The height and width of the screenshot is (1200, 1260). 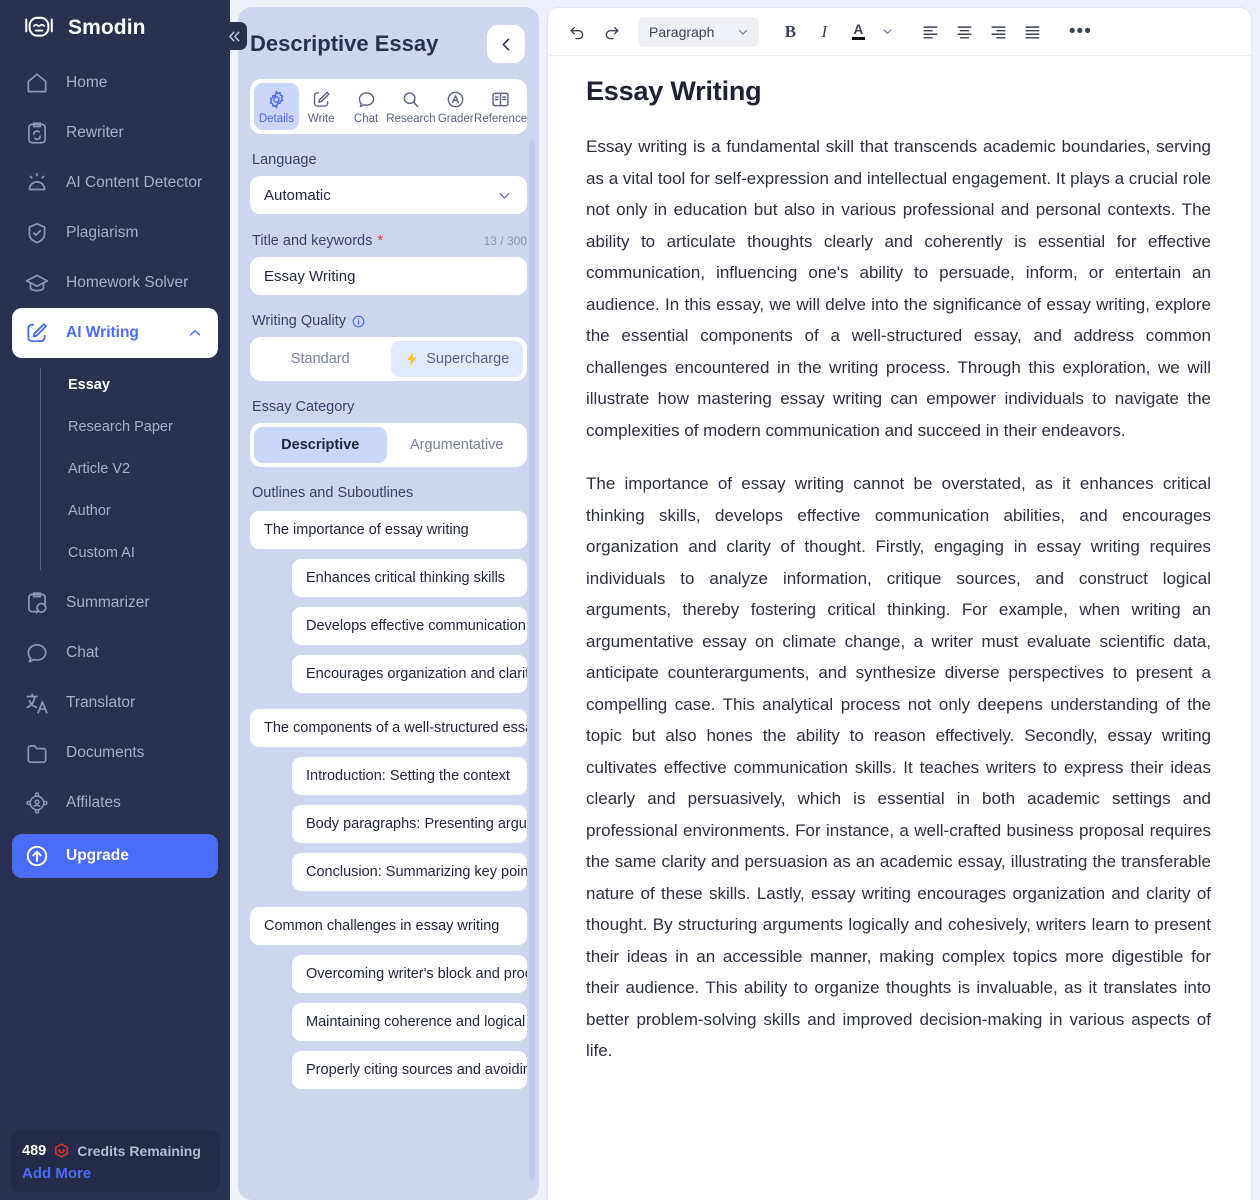 I want to click on credits-label: Credits Remaining, so click(x=139, y=1150).